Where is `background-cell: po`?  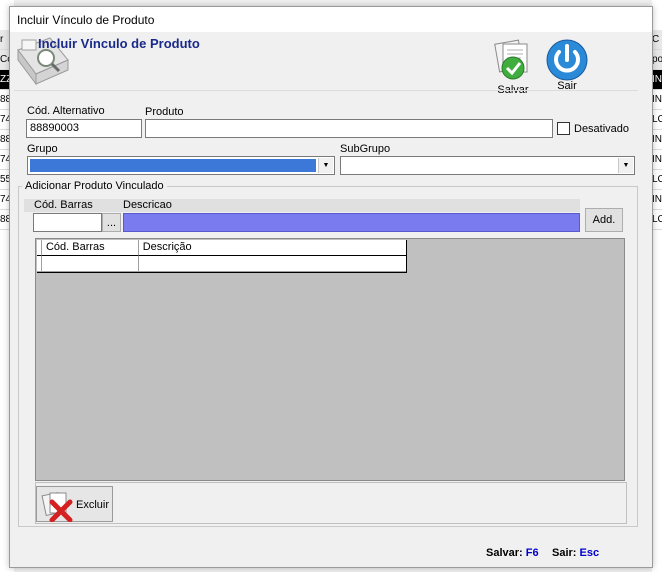 background-cell: po is located at coordinates (657, 60).